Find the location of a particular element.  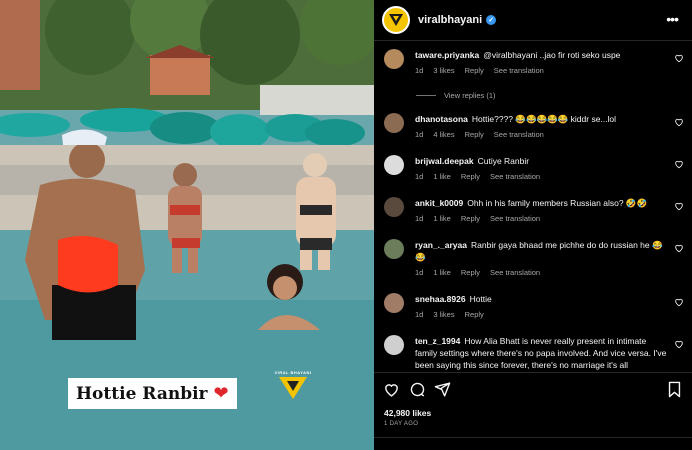

post-username: viralbhayani is located at coordinates (450, 20).